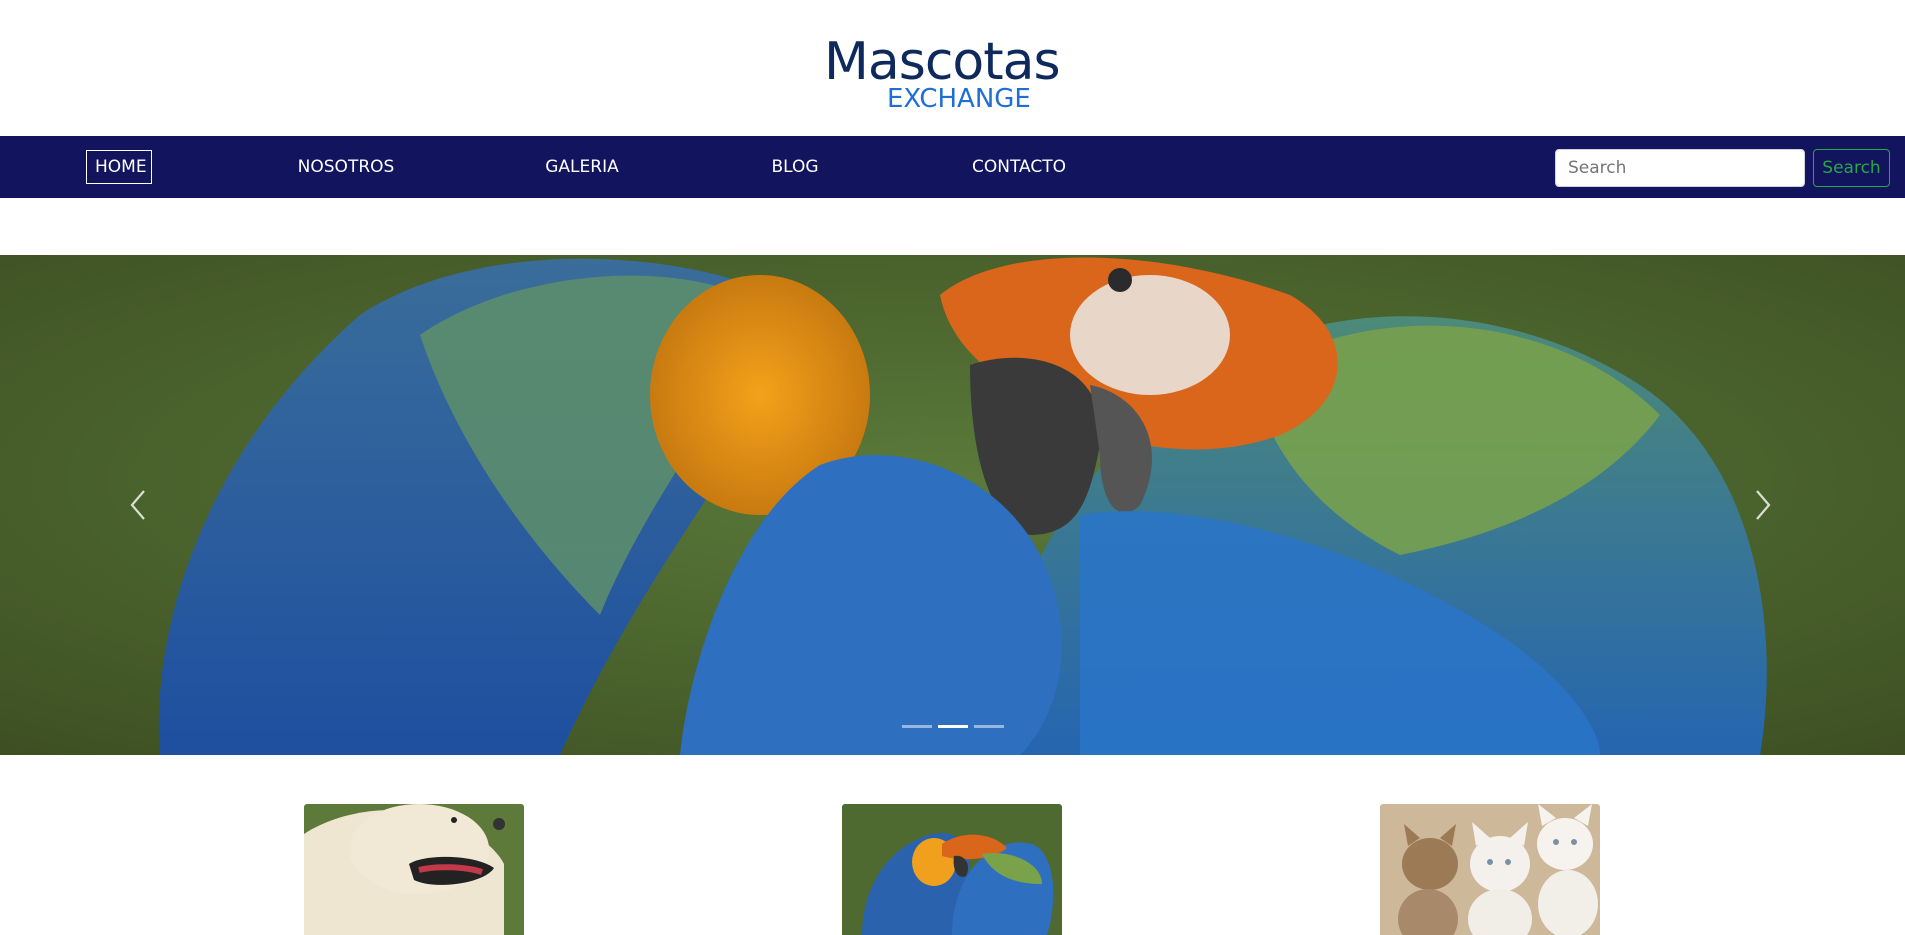 The image size is (1905, 935). I want to click on thumbnail-dog, so click(414, 869).